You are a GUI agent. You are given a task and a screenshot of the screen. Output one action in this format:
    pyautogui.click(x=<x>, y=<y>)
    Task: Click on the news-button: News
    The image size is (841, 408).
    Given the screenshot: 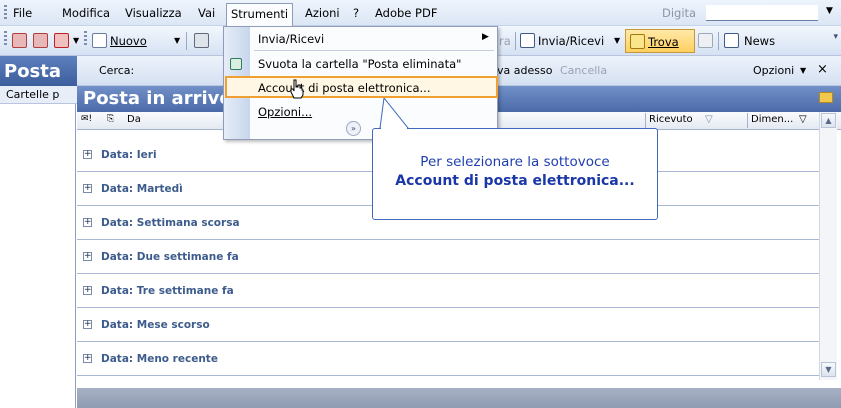 What is the action you would take?
    pyautogui.click(x=759, y=41)
    